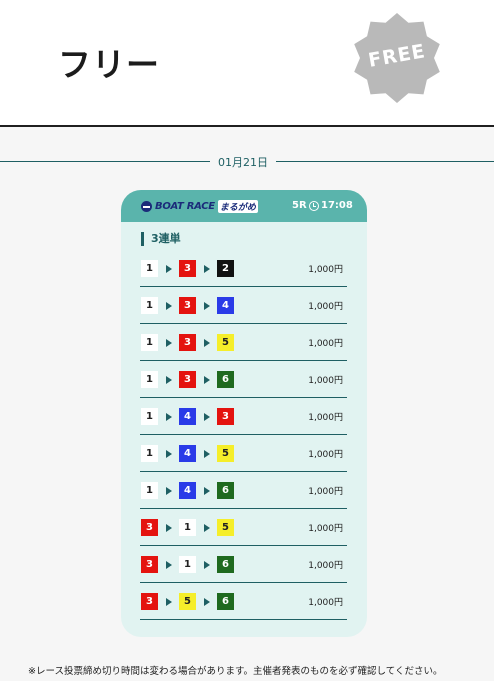  Describe the element at coordinates (146, 206) in the screenshot. I see `boat-logo-icon` at that location.